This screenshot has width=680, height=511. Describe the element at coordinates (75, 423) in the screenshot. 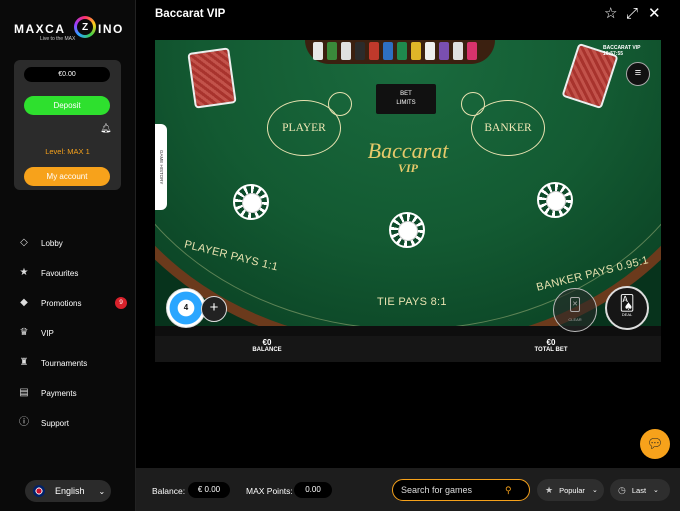

I see `sidebar-item-support: ⓘ Support` at that location.